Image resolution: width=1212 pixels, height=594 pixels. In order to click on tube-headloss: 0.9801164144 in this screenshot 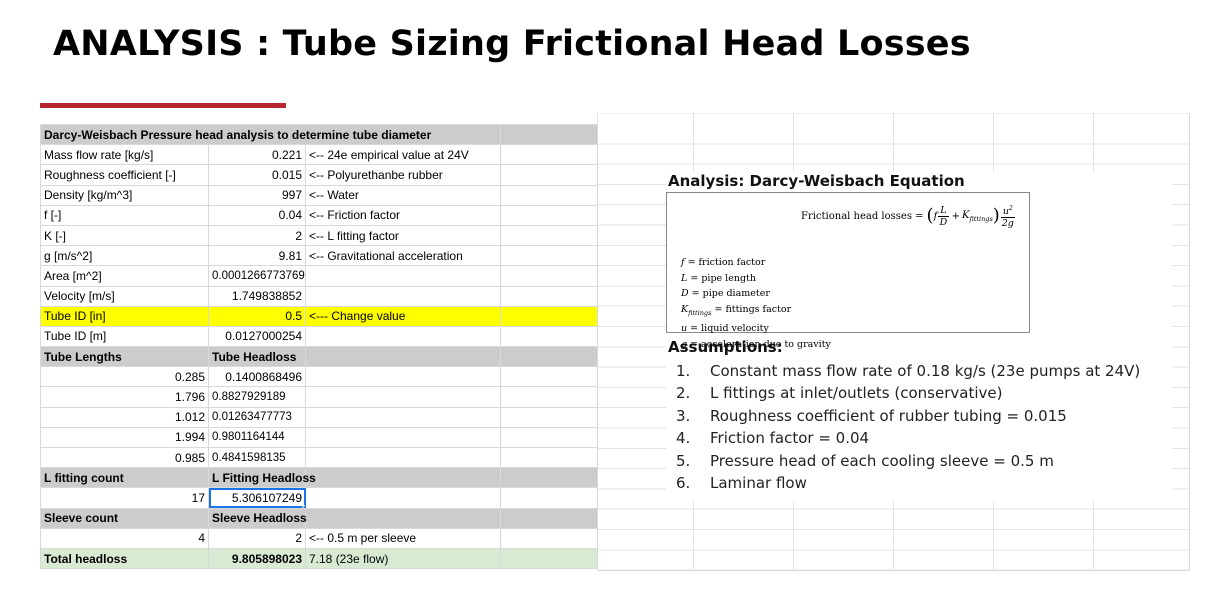, I will do `click(257, 437)`.